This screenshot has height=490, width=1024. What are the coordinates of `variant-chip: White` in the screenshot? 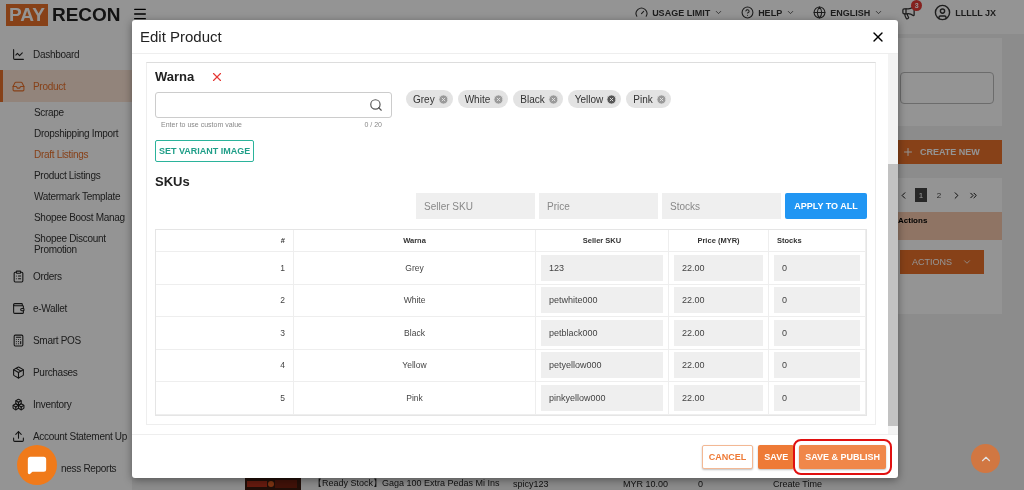 It's located at (483, 99).